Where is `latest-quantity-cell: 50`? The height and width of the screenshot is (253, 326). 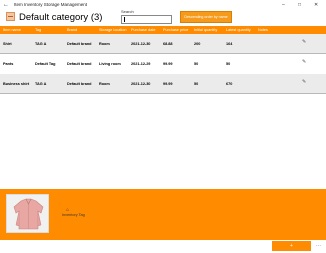 latest-quantity-cell: 50 is located at coordinates (228, 64).